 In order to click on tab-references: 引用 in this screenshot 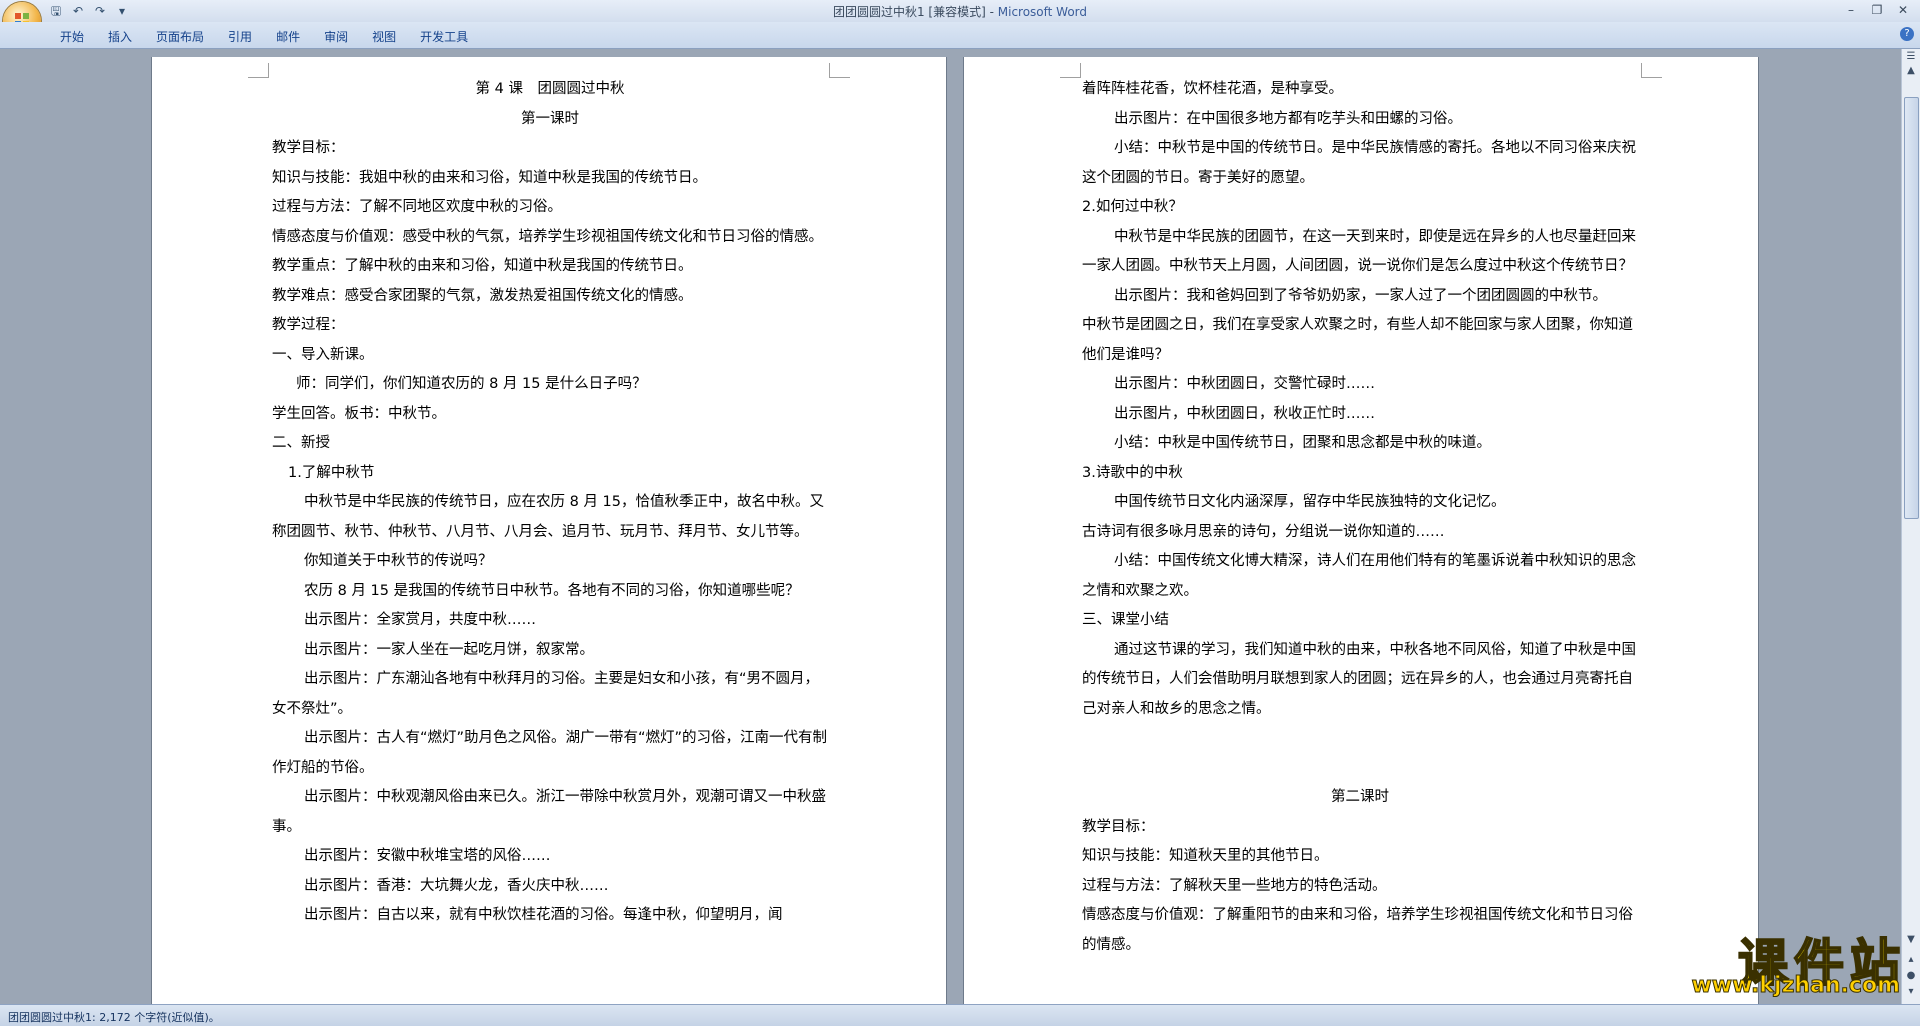, I will do `click(240, 36)`.